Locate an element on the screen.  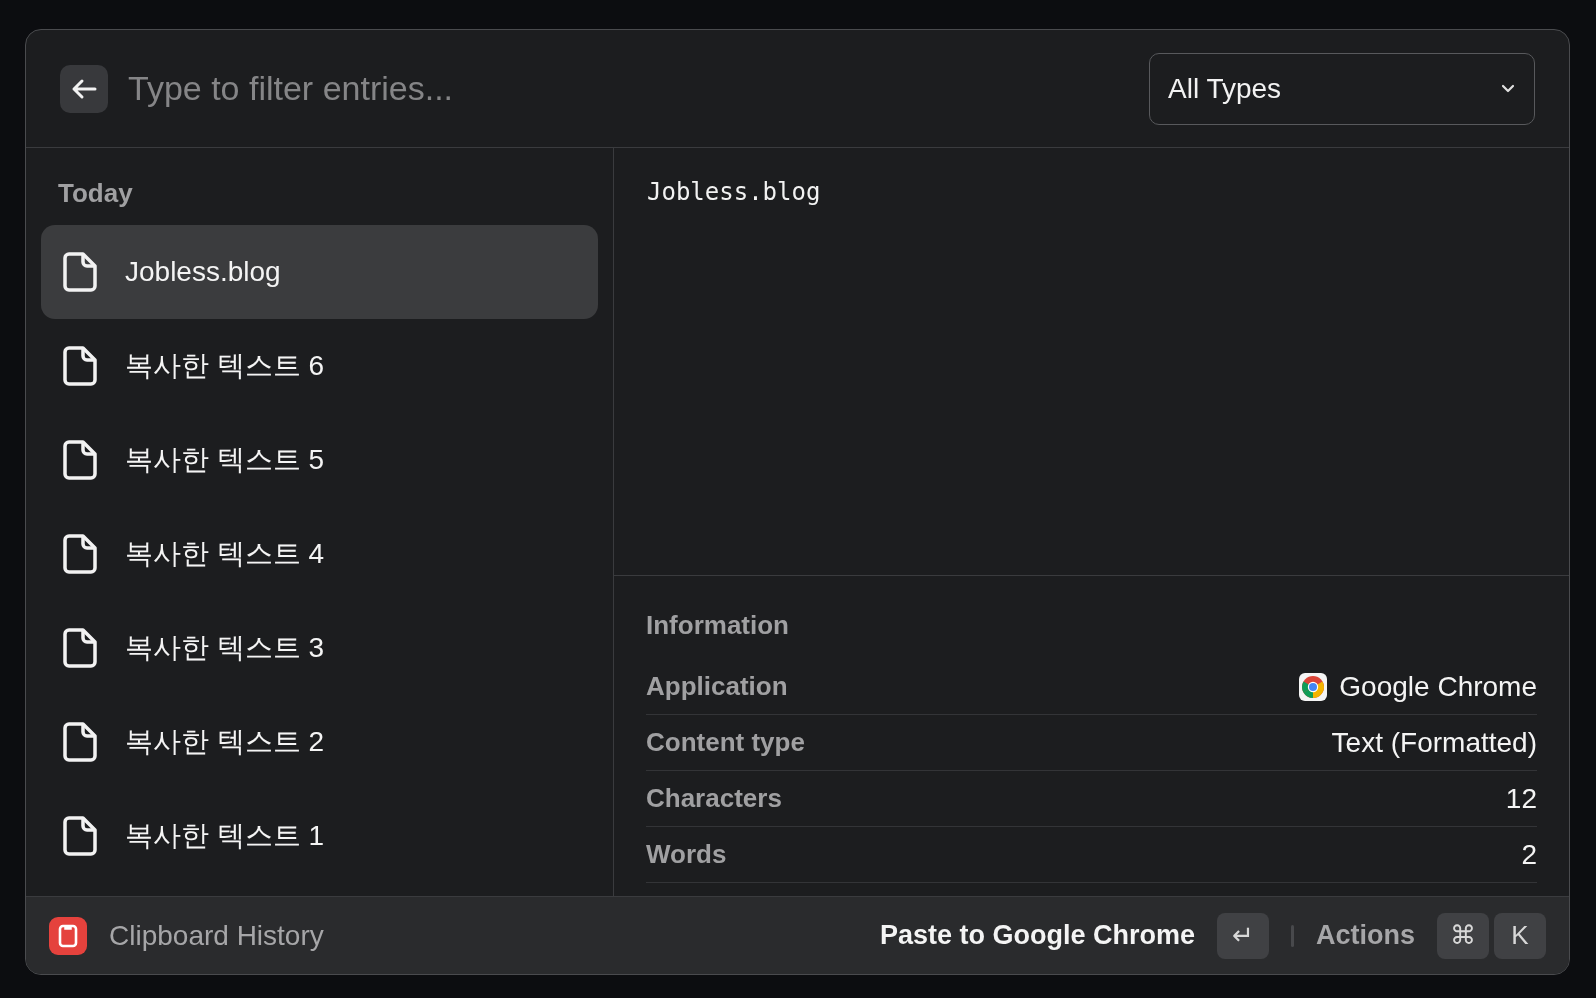
back-button is located at coordinates (84, 88).